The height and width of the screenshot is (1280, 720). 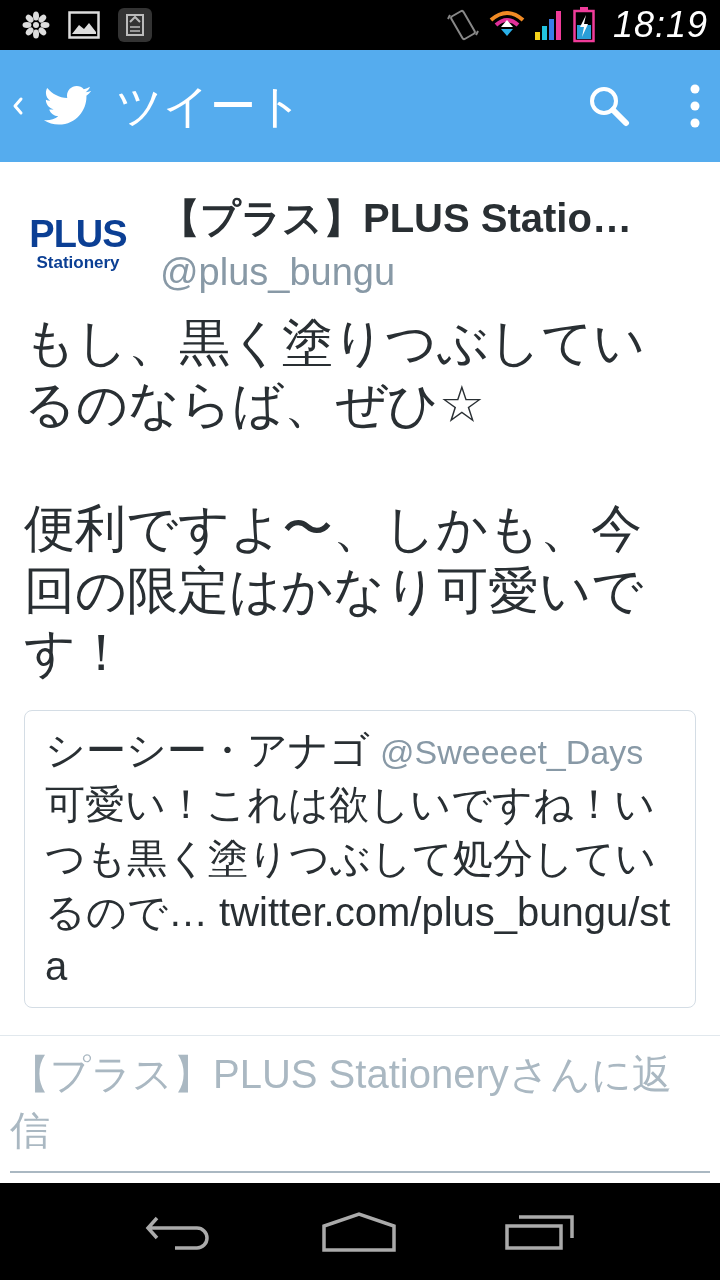 I want to click on quoted-author-name: シーシー・アナゴ, so click(x=207, y=750).